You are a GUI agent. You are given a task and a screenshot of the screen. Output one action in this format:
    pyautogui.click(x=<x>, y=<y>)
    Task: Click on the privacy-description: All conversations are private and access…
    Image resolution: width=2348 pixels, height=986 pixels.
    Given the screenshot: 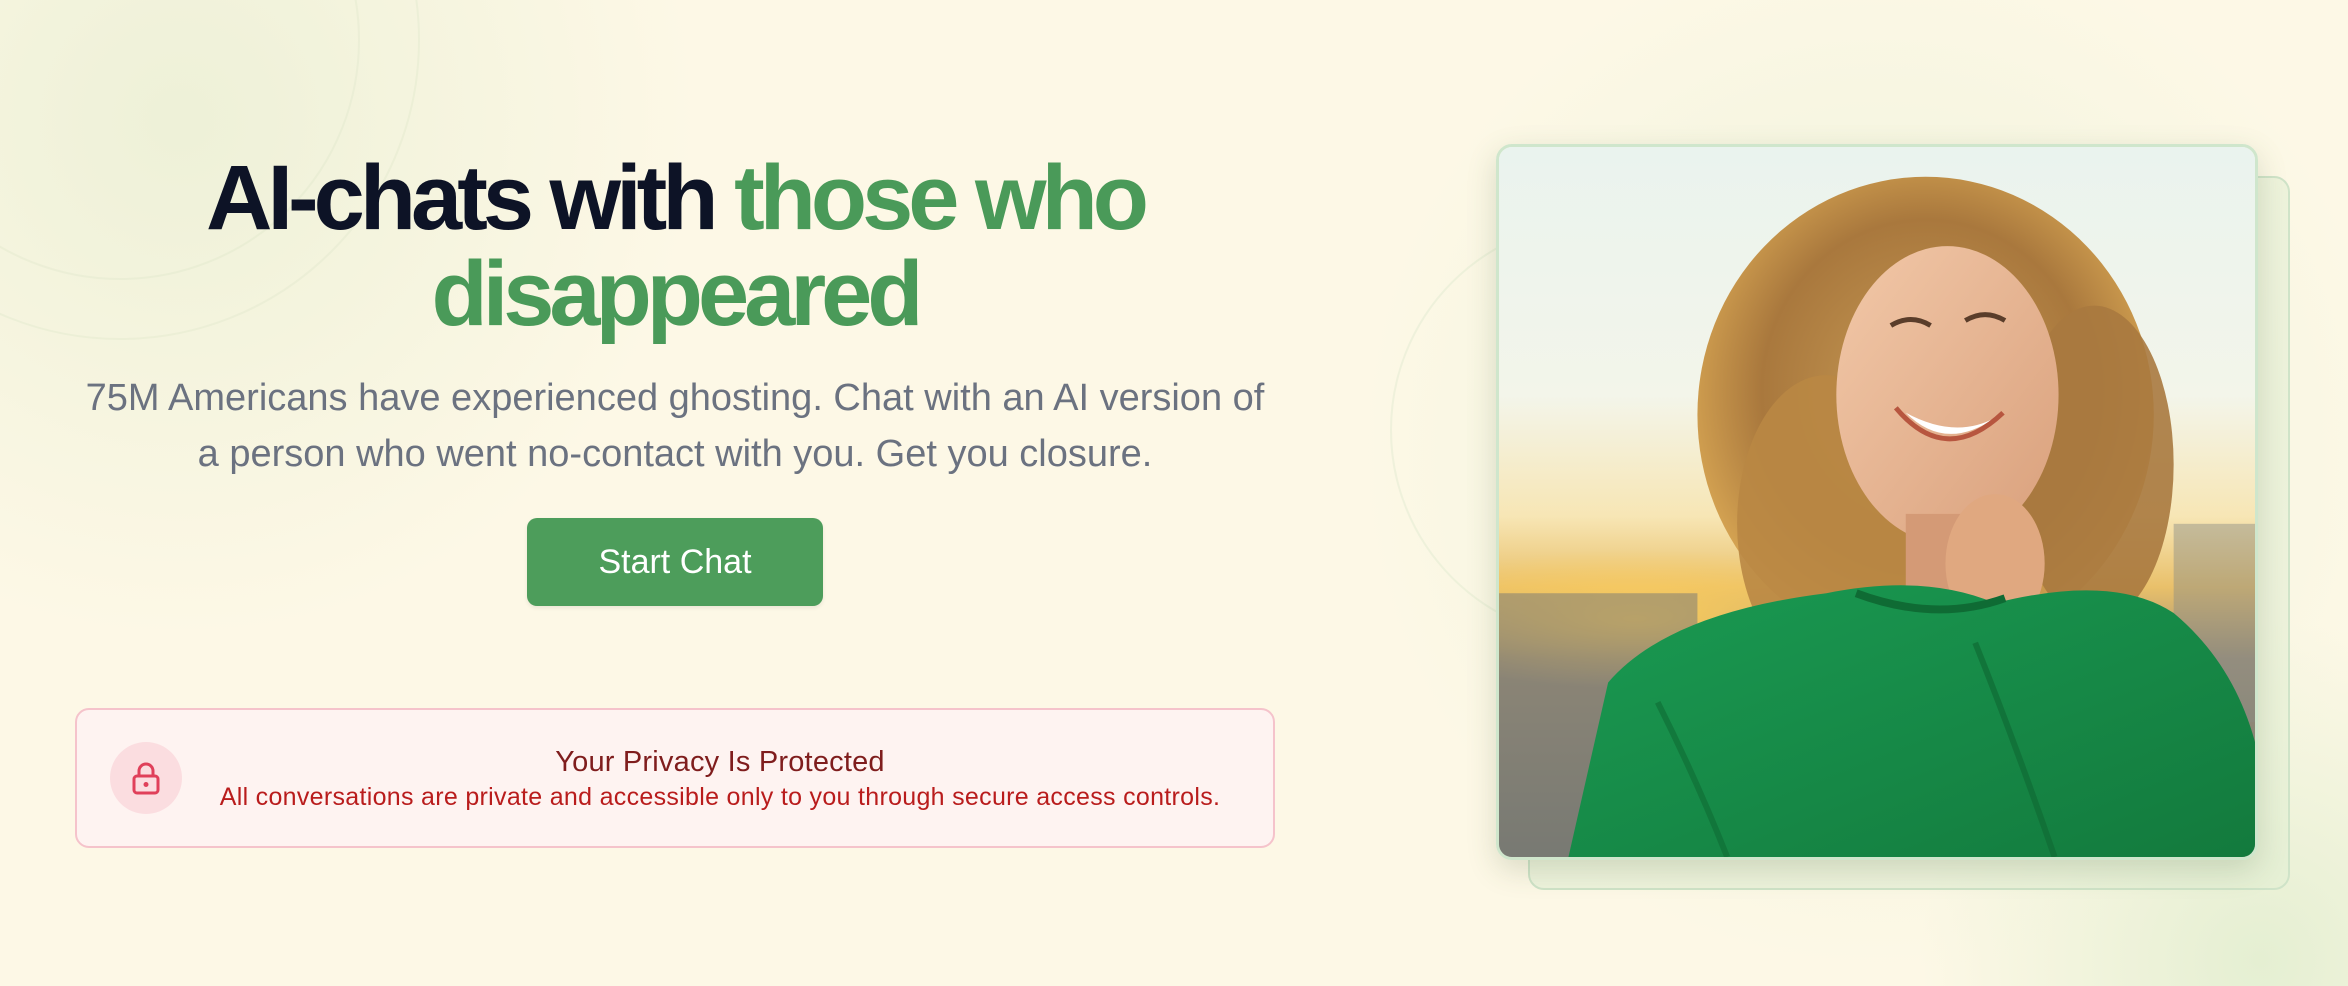 What is the action you would take?
    pyautogui.click(x=720, y=797)
    